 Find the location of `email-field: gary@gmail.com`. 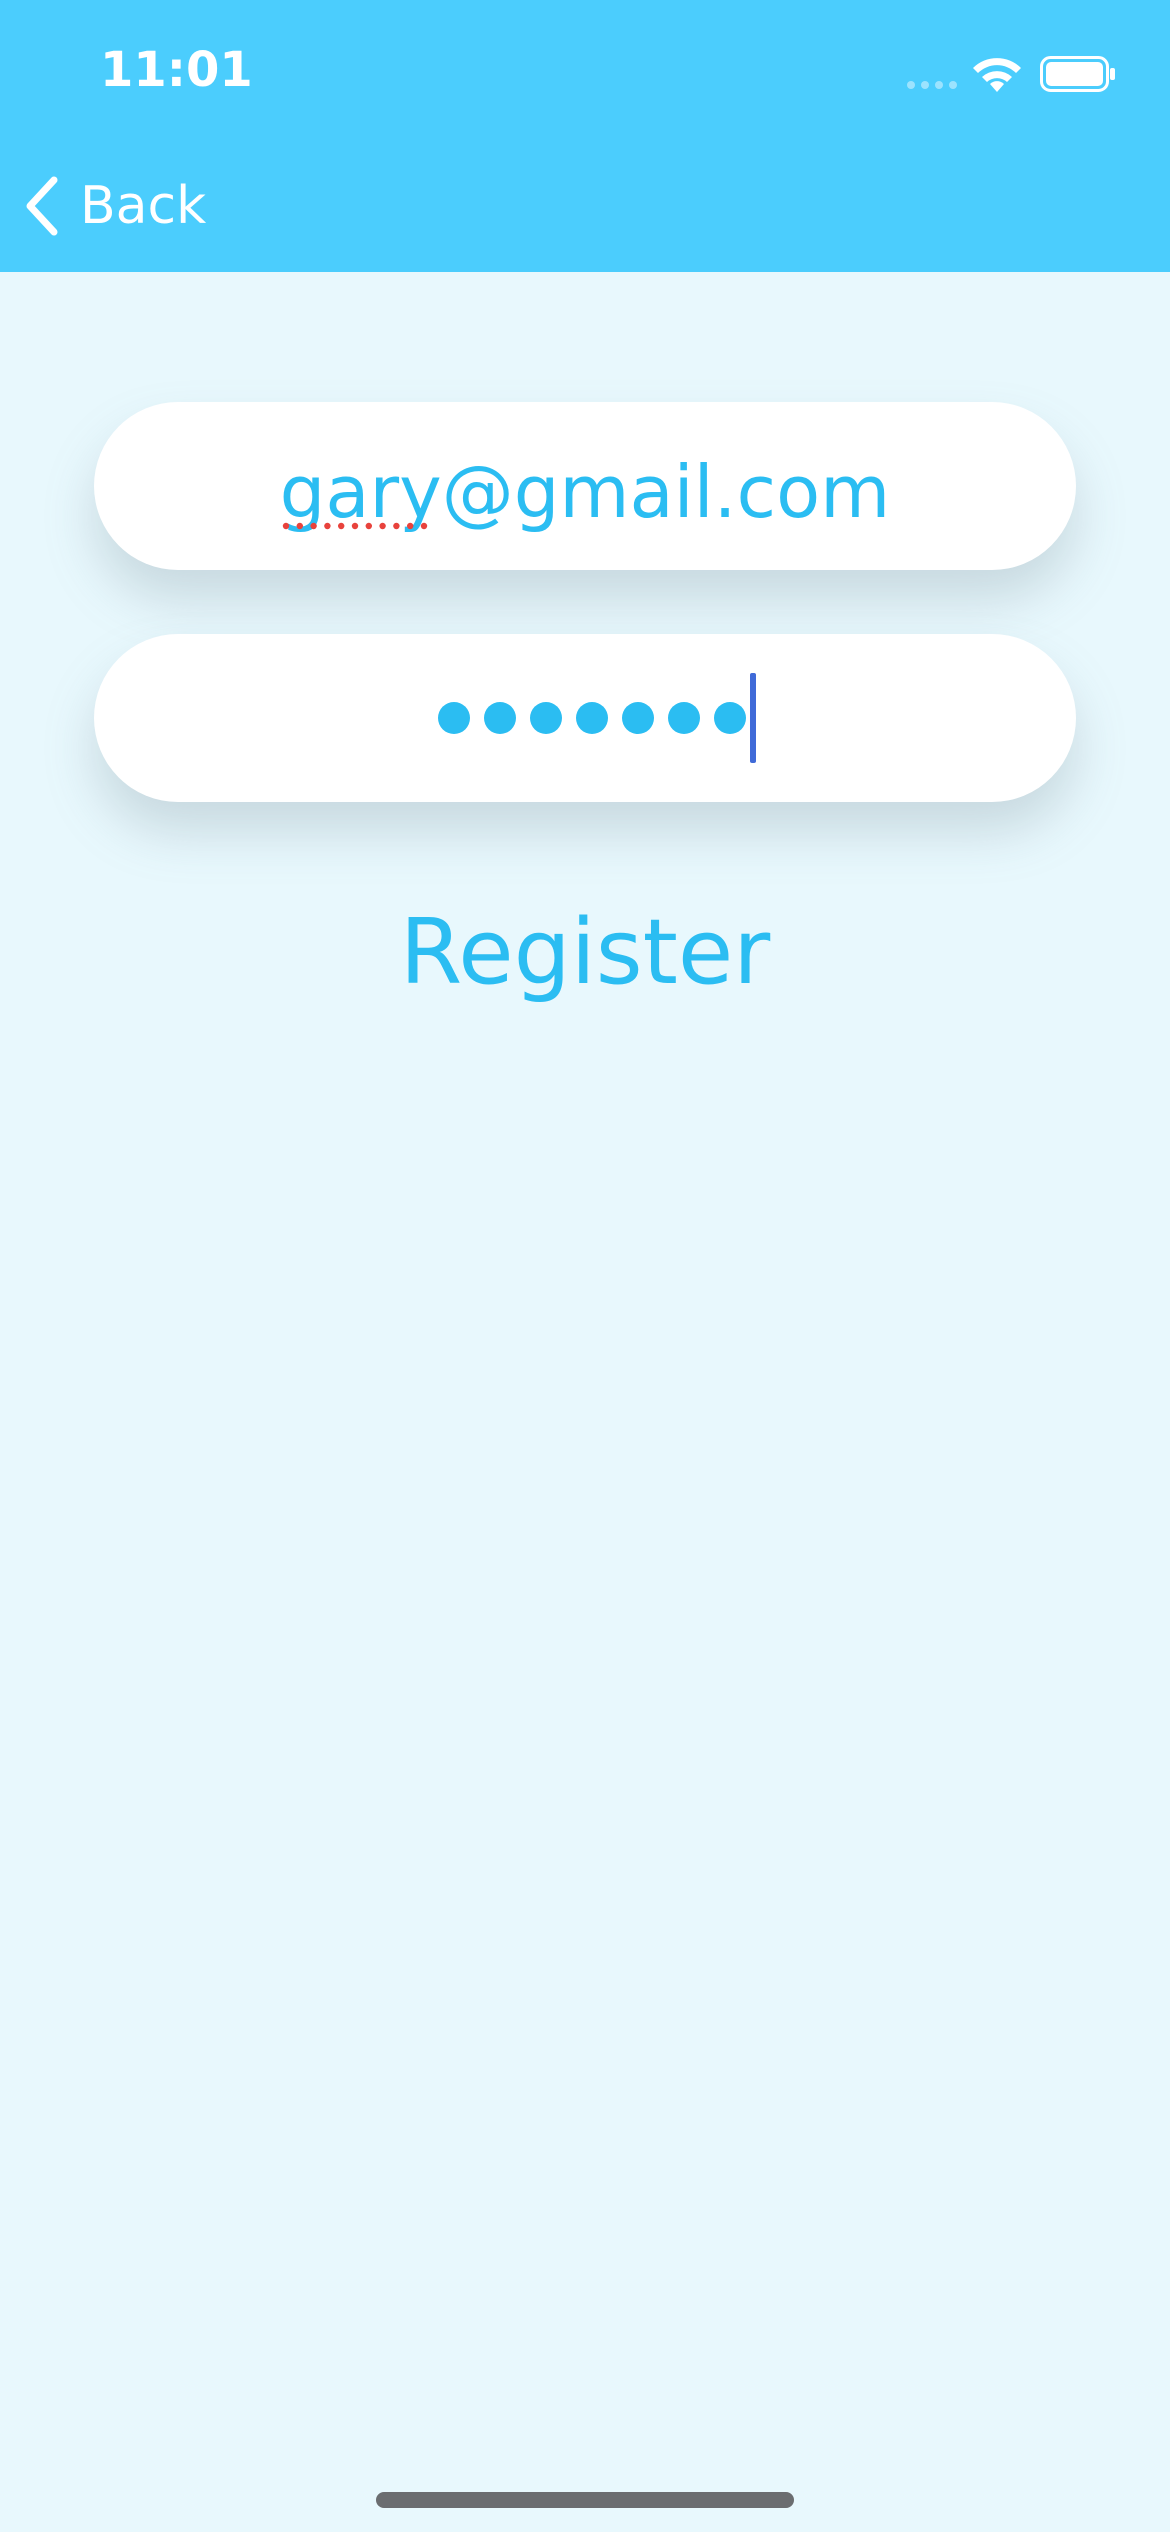

email-field: gary@gmail.com is located at coordinates (585, 486).